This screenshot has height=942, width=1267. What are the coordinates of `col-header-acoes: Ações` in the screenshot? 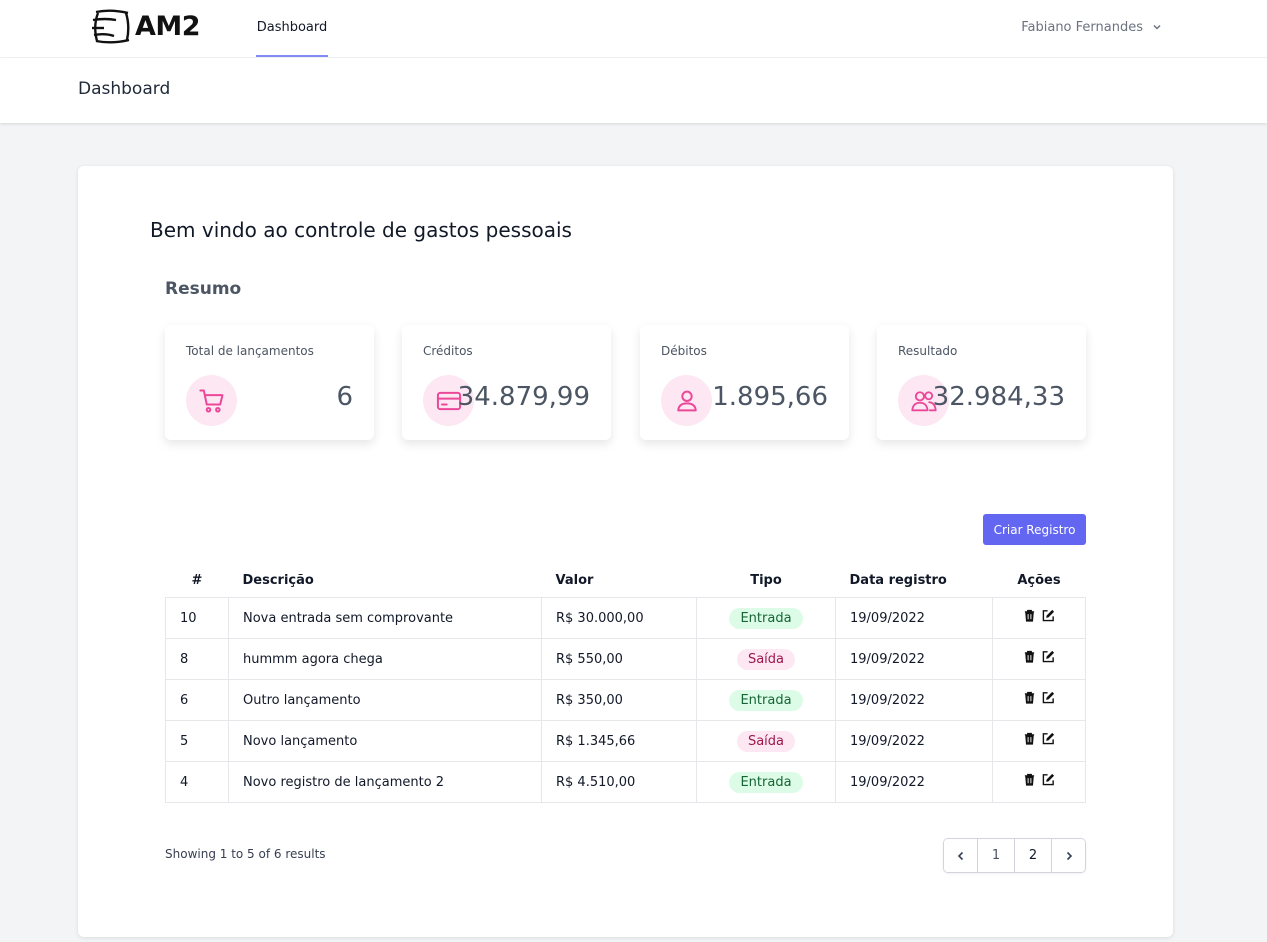 It's located at (1039, 580).